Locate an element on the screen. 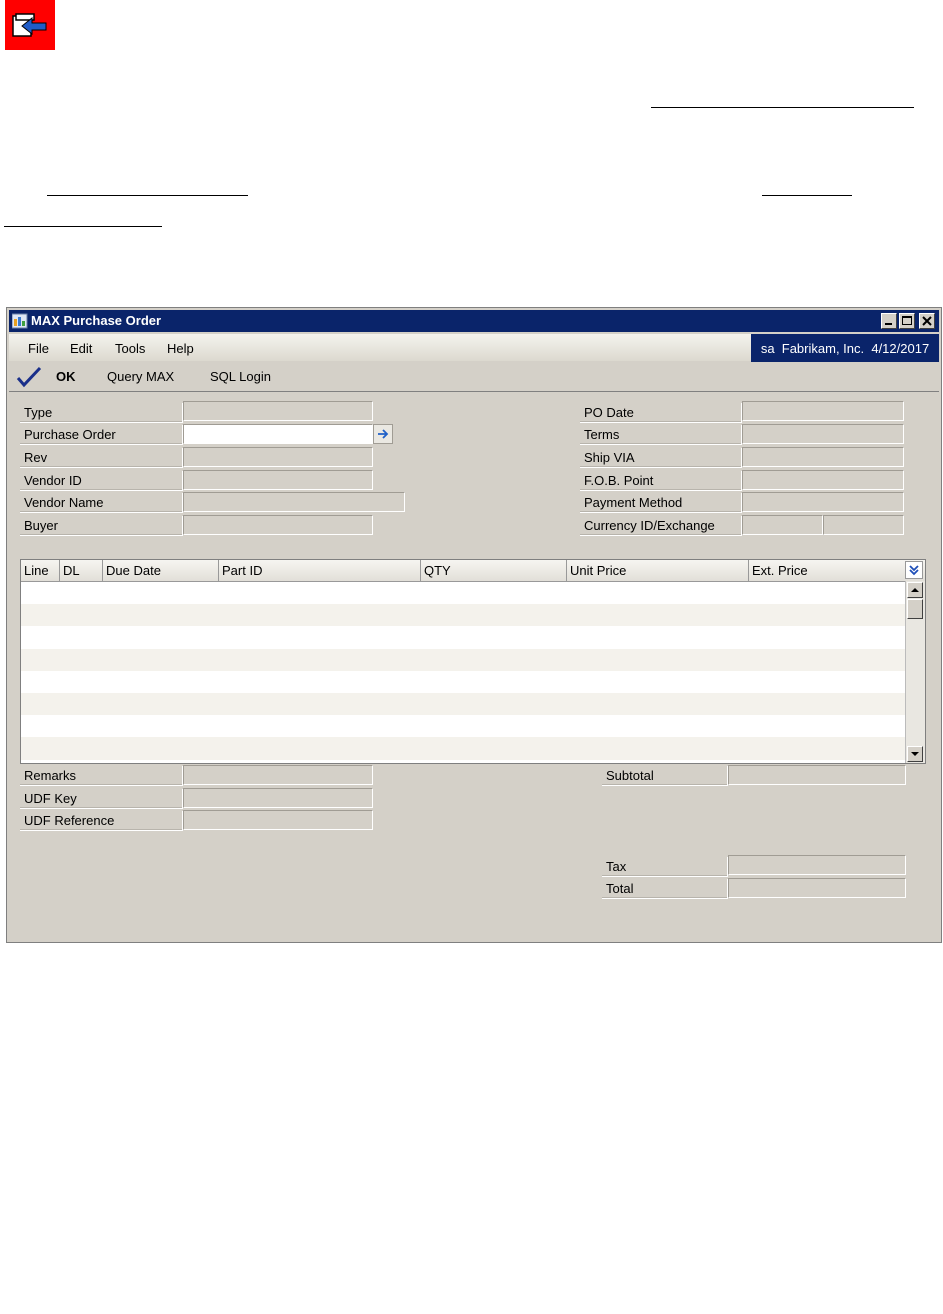 The width and height of the screenshot is (943, 1314). label-total: Total is located at coordinates (665, 889).